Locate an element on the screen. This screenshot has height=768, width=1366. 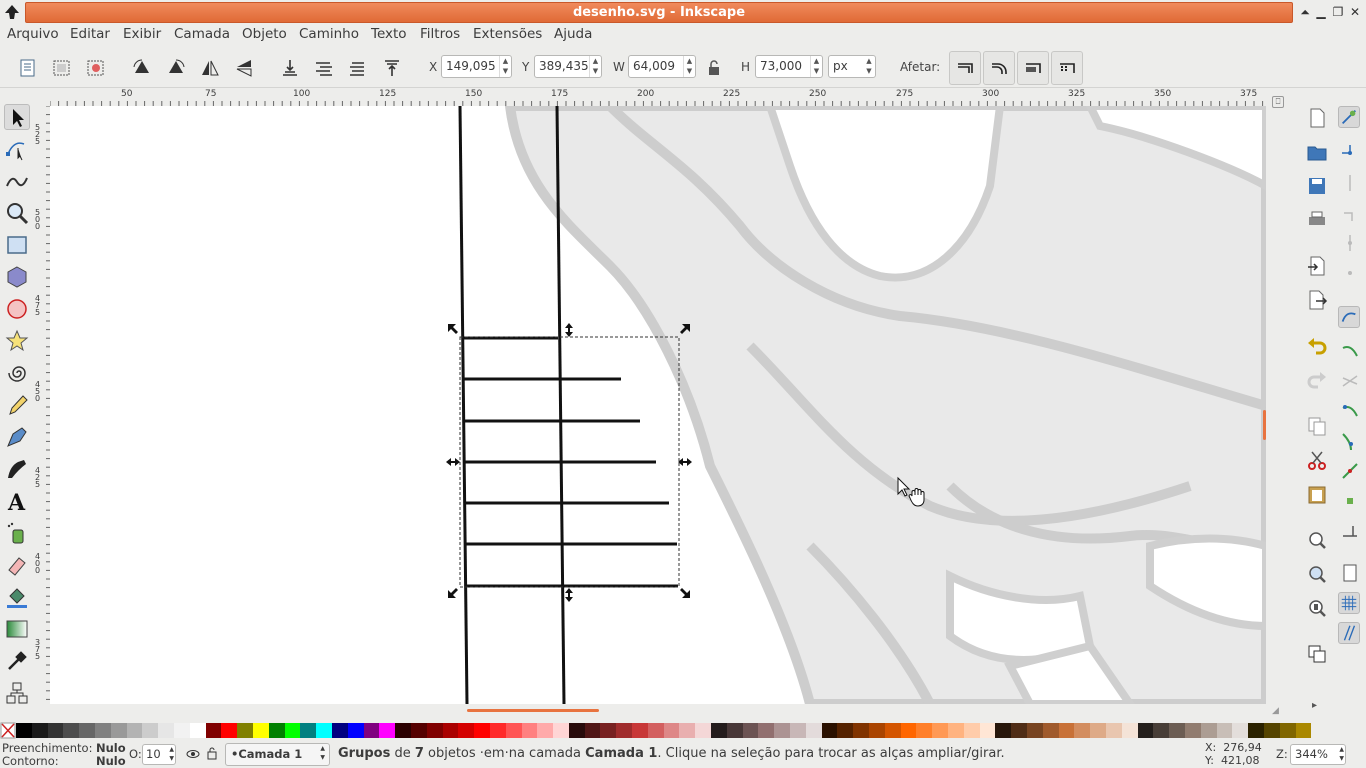
layer-lock-icon is located at coordinates (212, 753).